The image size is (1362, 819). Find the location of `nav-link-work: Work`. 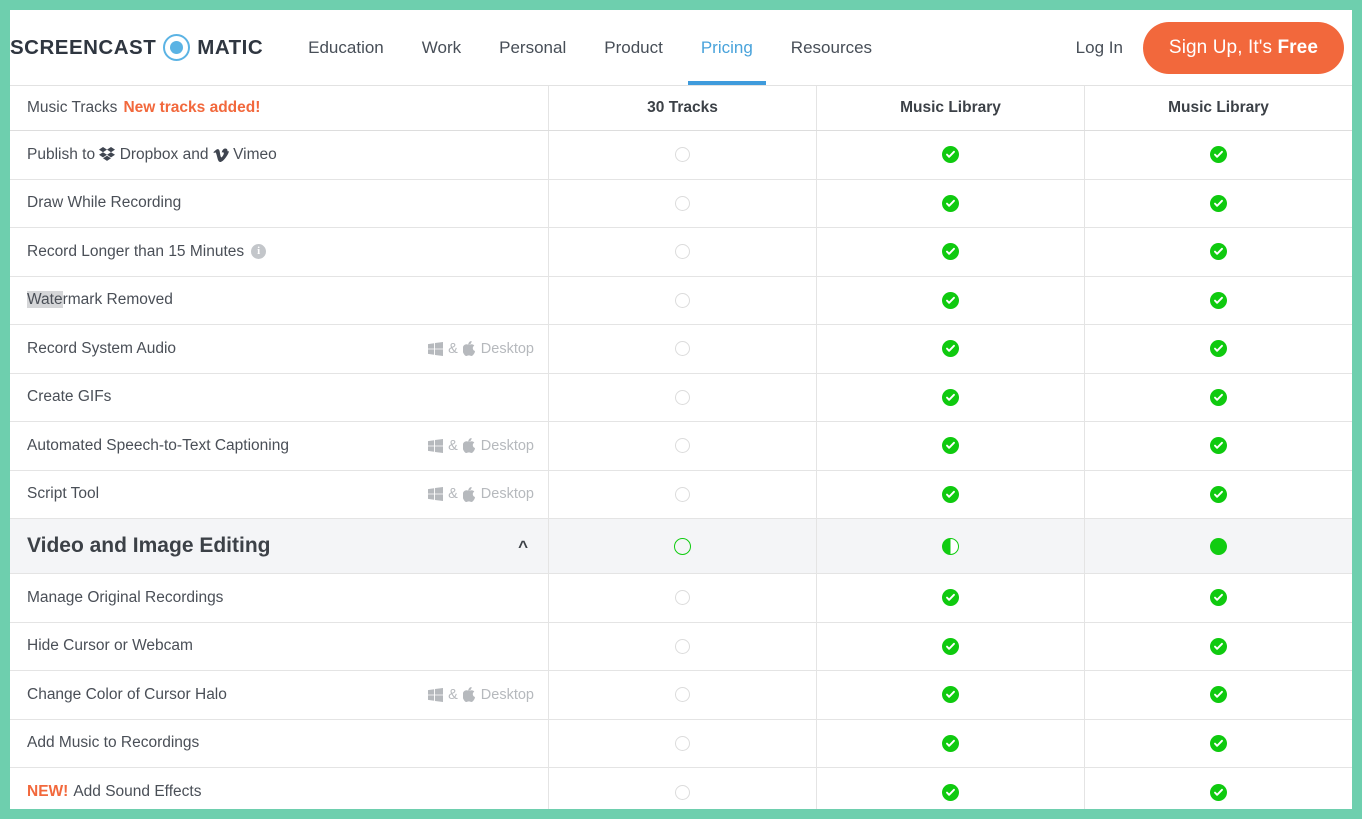

nav-link-work: Work is located at coordinates (441, 47).